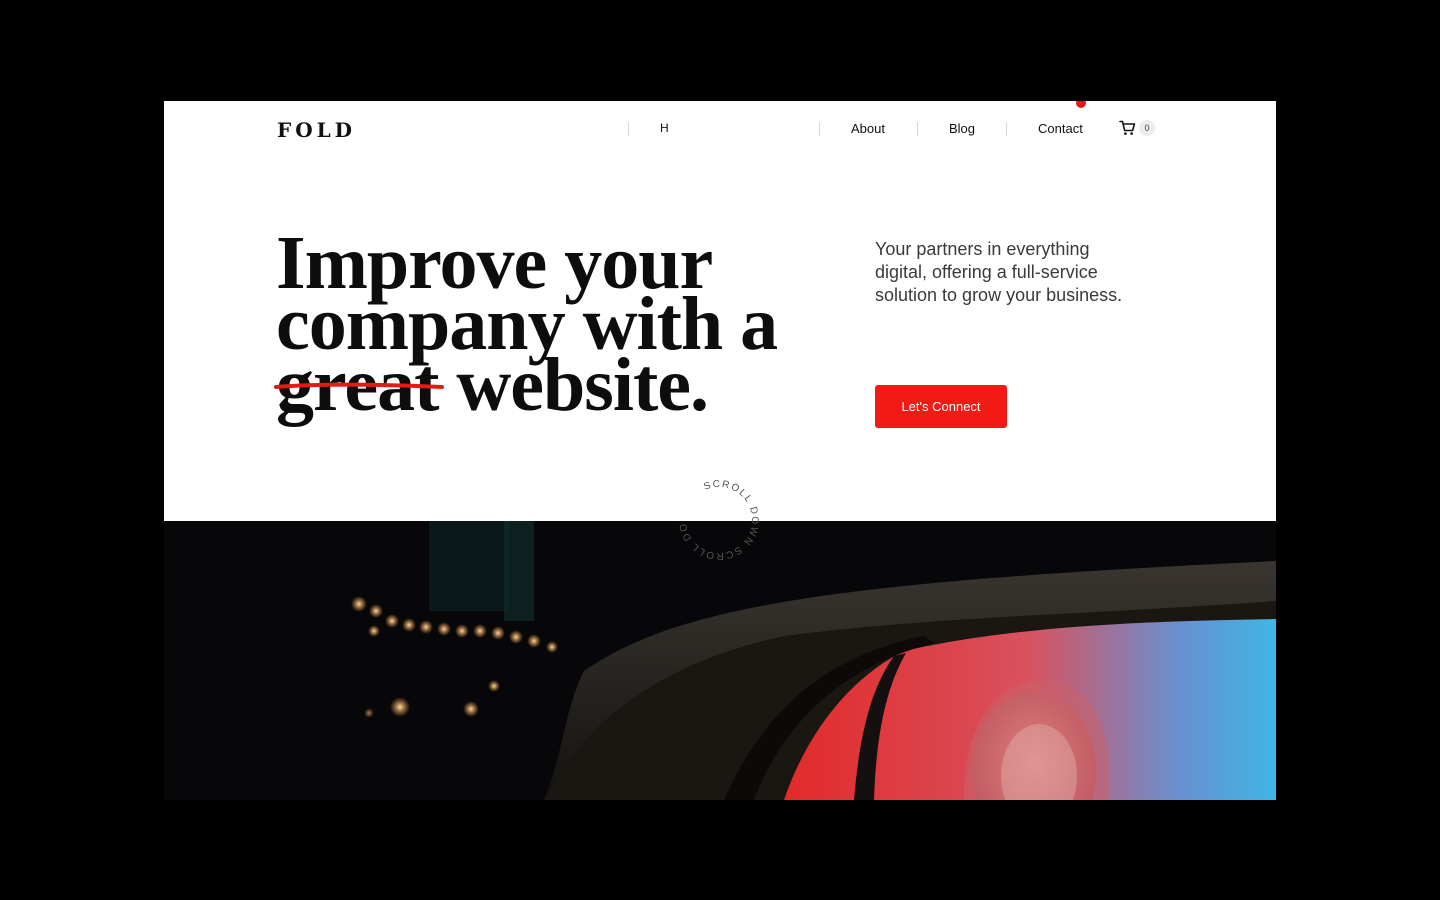  I want to click on scroll-down-text: SCROLL DOWN SCROLL DOWN, so click(718, 519).